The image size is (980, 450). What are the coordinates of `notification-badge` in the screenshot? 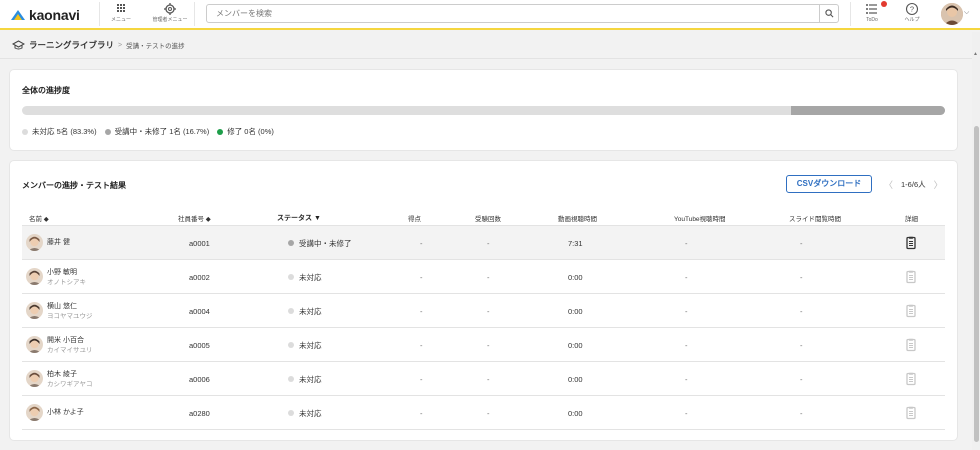 It's located at (884, 4).